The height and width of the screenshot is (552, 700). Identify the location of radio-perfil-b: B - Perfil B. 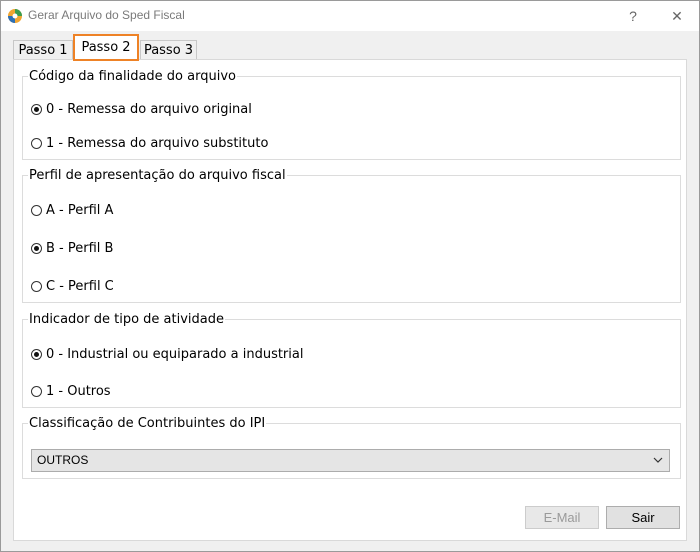
(72, 248).